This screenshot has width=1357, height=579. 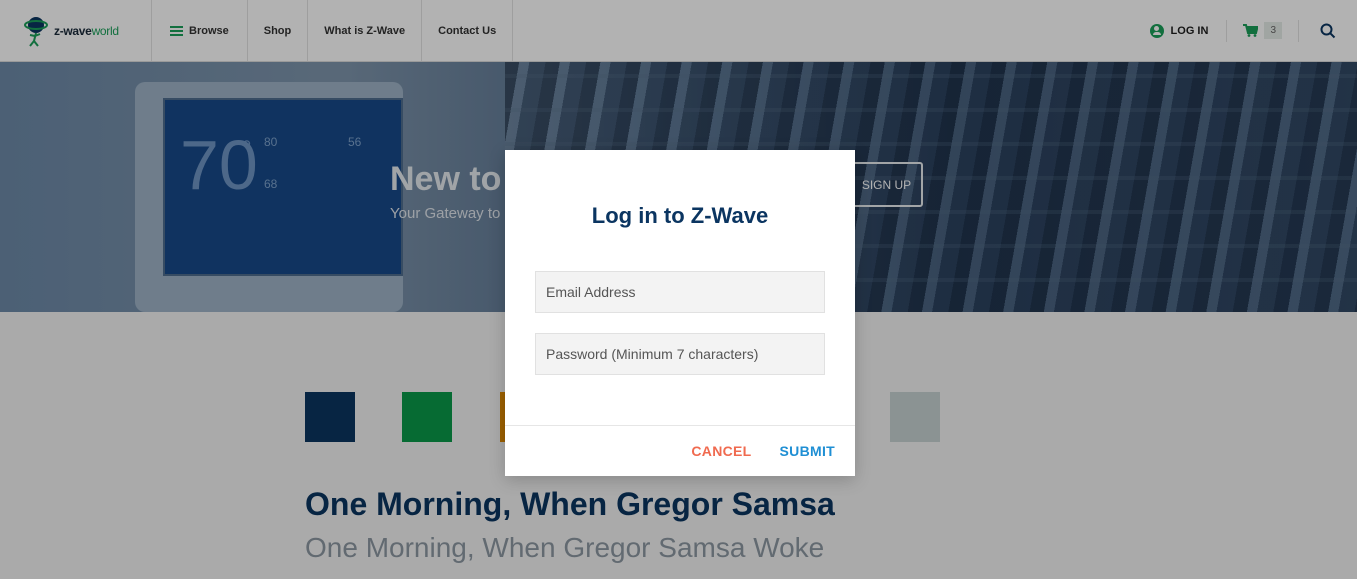 I want to click on modal-title: Log in to Z-Wave, so click(x=680, y=215).